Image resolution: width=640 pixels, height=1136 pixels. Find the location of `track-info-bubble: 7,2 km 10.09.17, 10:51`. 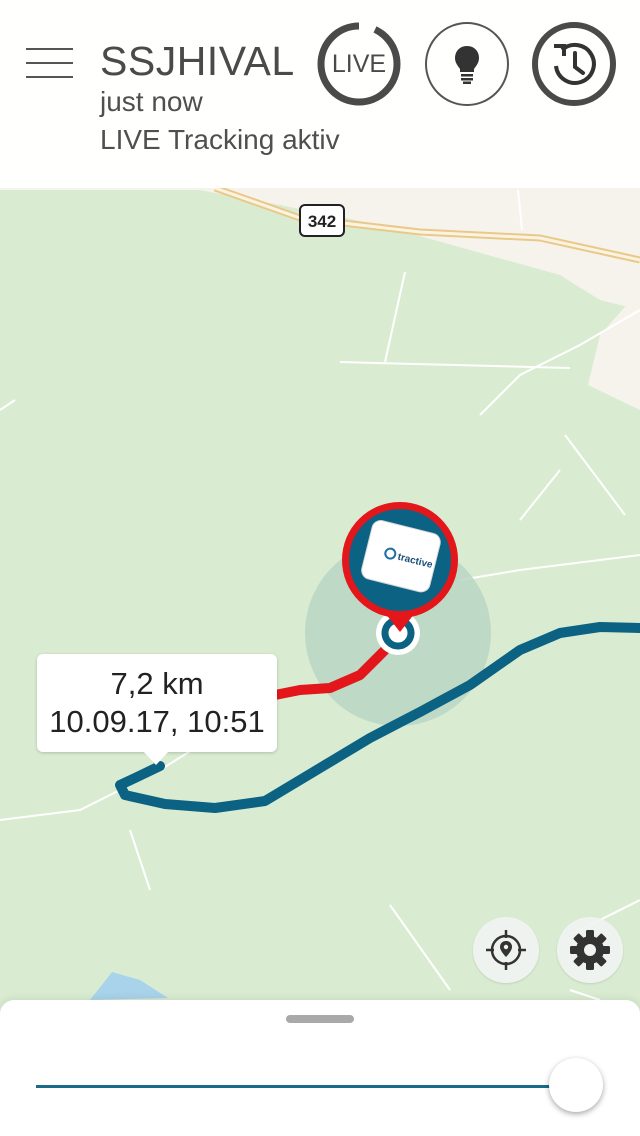

track-info-bubble: 7,2 km 10.09.17, 10:51 is located at coordinates (157, 709).